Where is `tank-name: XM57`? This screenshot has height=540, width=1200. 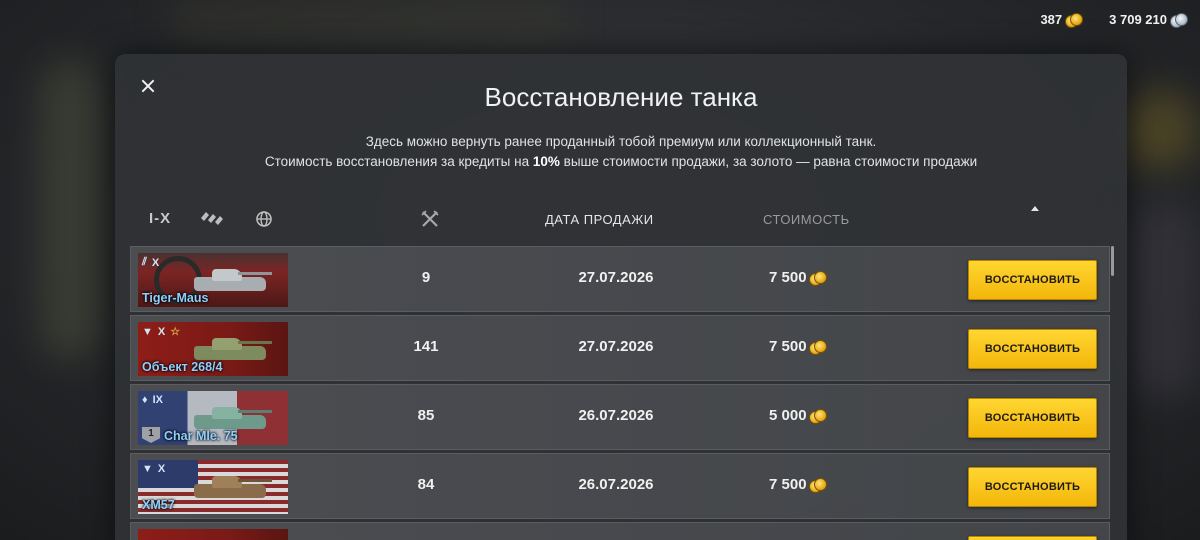
tank-name: XM57 is located at coordinates (158, 505).